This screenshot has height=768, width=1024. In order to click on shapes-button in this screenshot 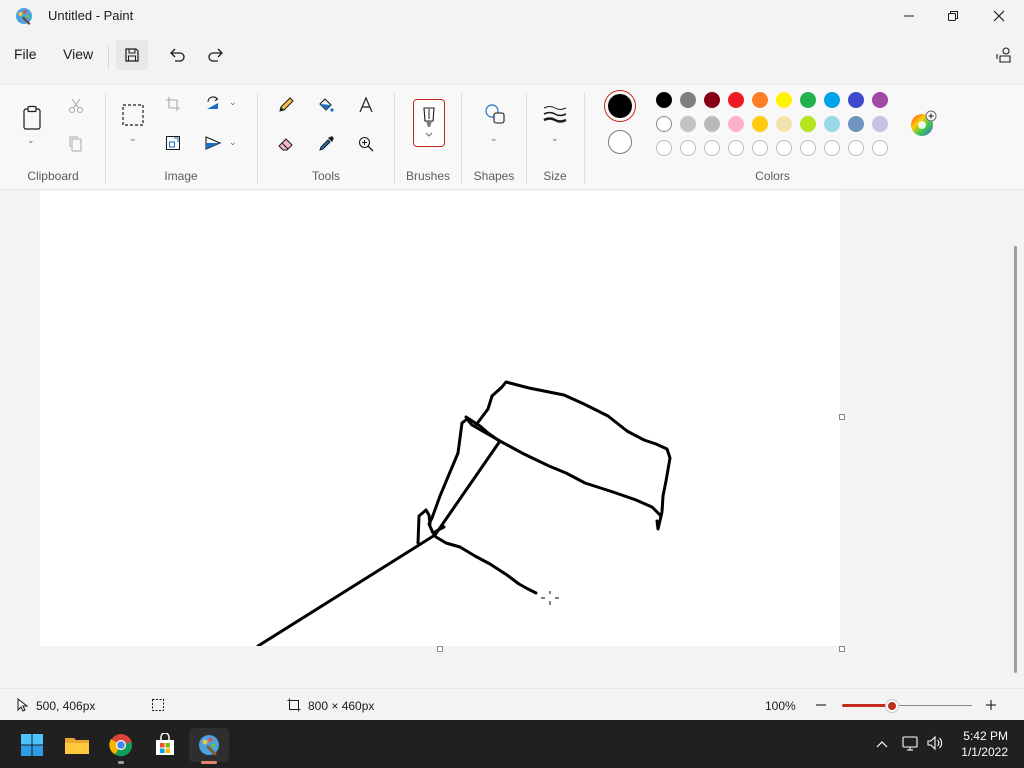, I will do `click(495, 114)`.